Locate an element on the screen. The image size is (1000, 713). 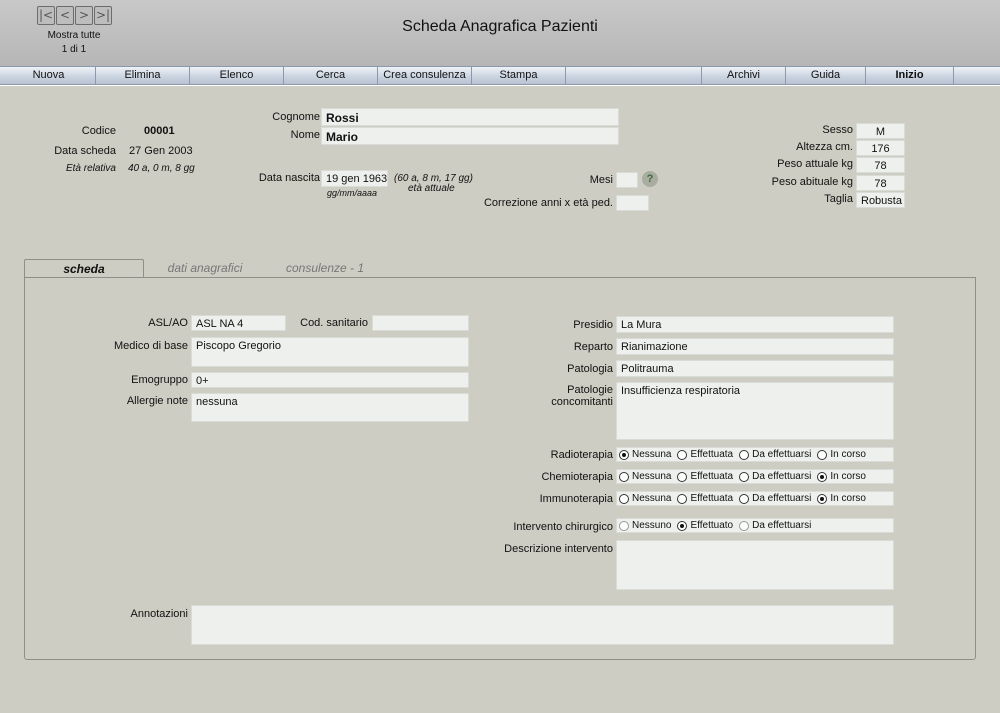
health-code-field is located at coordinates (420, 323).